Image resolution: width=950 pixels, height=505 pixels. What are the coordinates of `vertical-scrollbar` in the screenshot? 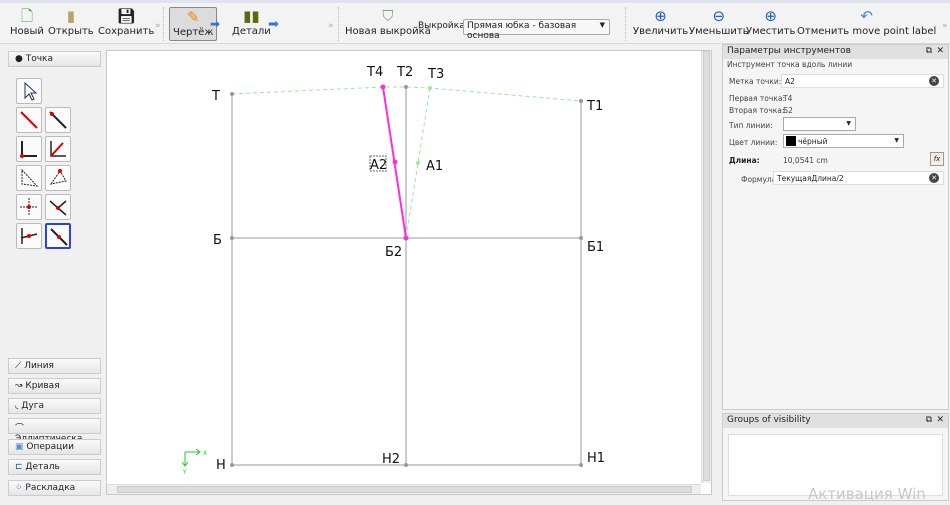 It's located at (706, 267).